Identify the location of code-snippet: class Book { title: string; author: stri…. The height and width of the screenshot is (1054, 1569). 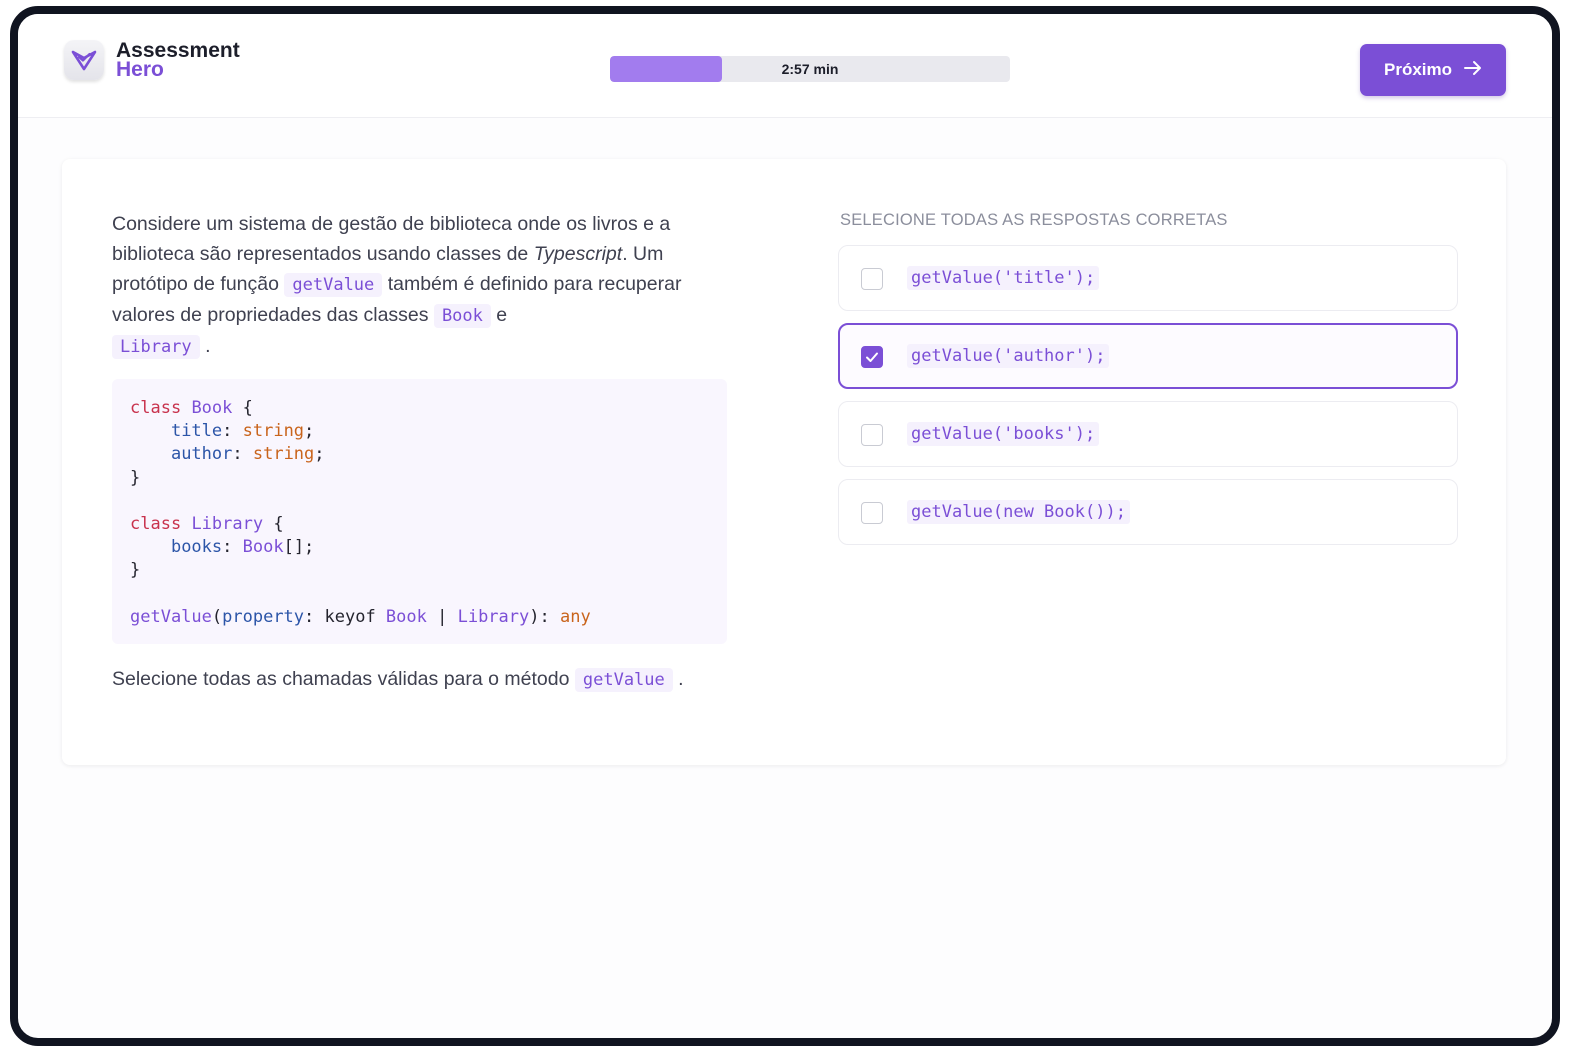
(419, 511).